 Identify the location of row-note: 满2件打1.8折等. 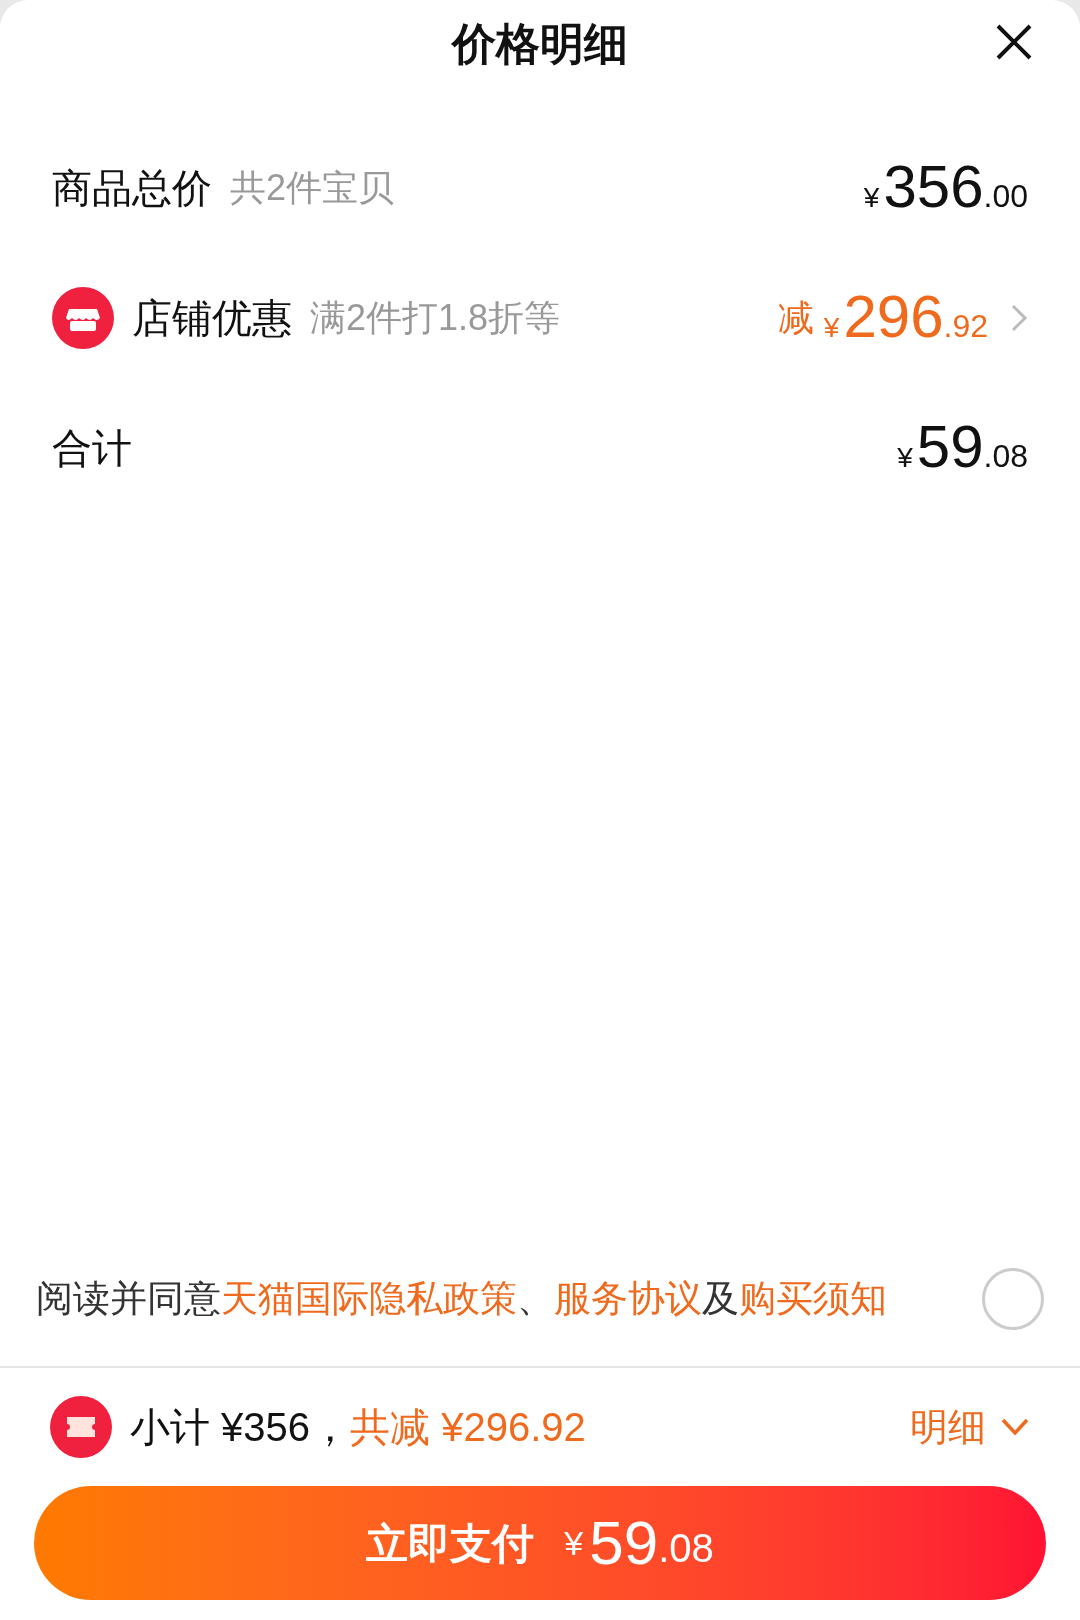
(435, 318).